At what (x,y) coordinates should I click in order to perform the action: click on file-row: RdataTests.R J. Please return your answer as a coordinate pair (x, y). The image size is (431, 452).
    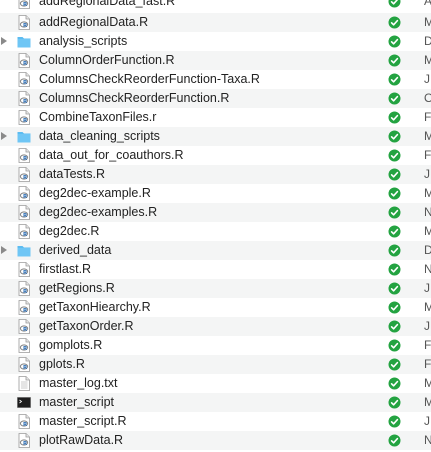
    Looking at the image, I should click on (215, 174).